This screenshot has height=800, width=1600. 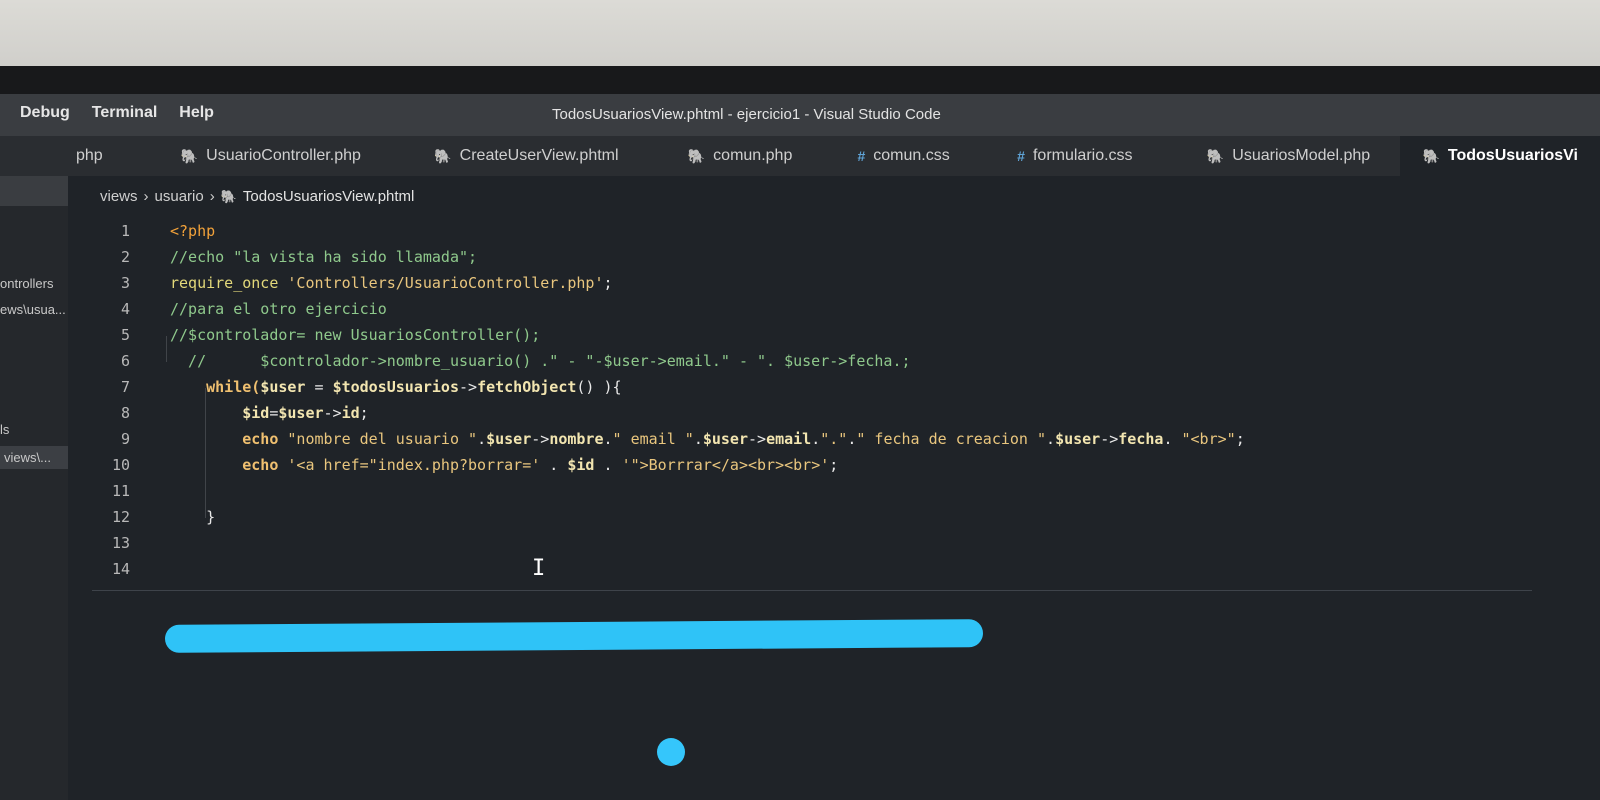 I want to click on line-number: 5, so click(x=125, y=335).